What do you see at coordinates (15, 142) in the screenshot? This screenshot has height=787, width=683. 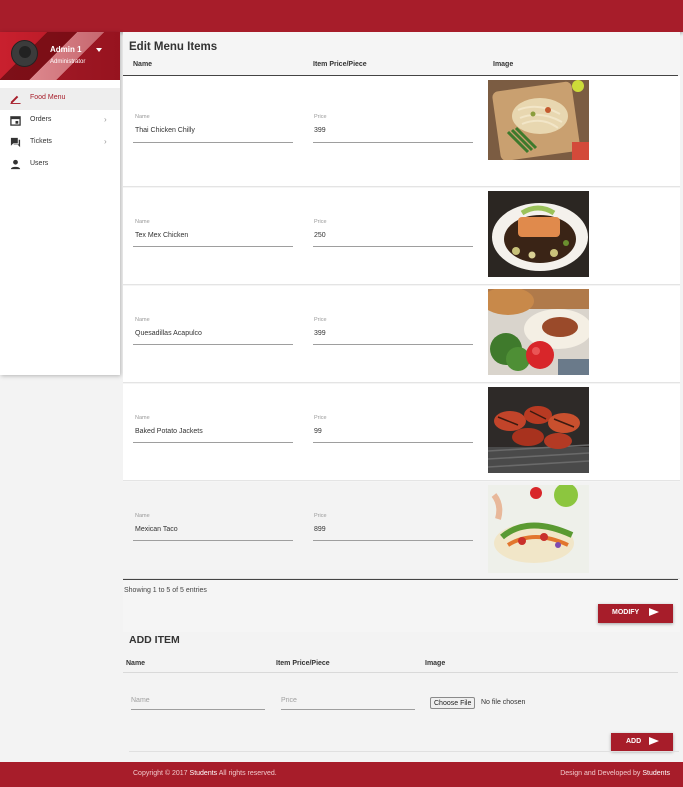 I see `chat-icon` at bounding box center [15, 142].